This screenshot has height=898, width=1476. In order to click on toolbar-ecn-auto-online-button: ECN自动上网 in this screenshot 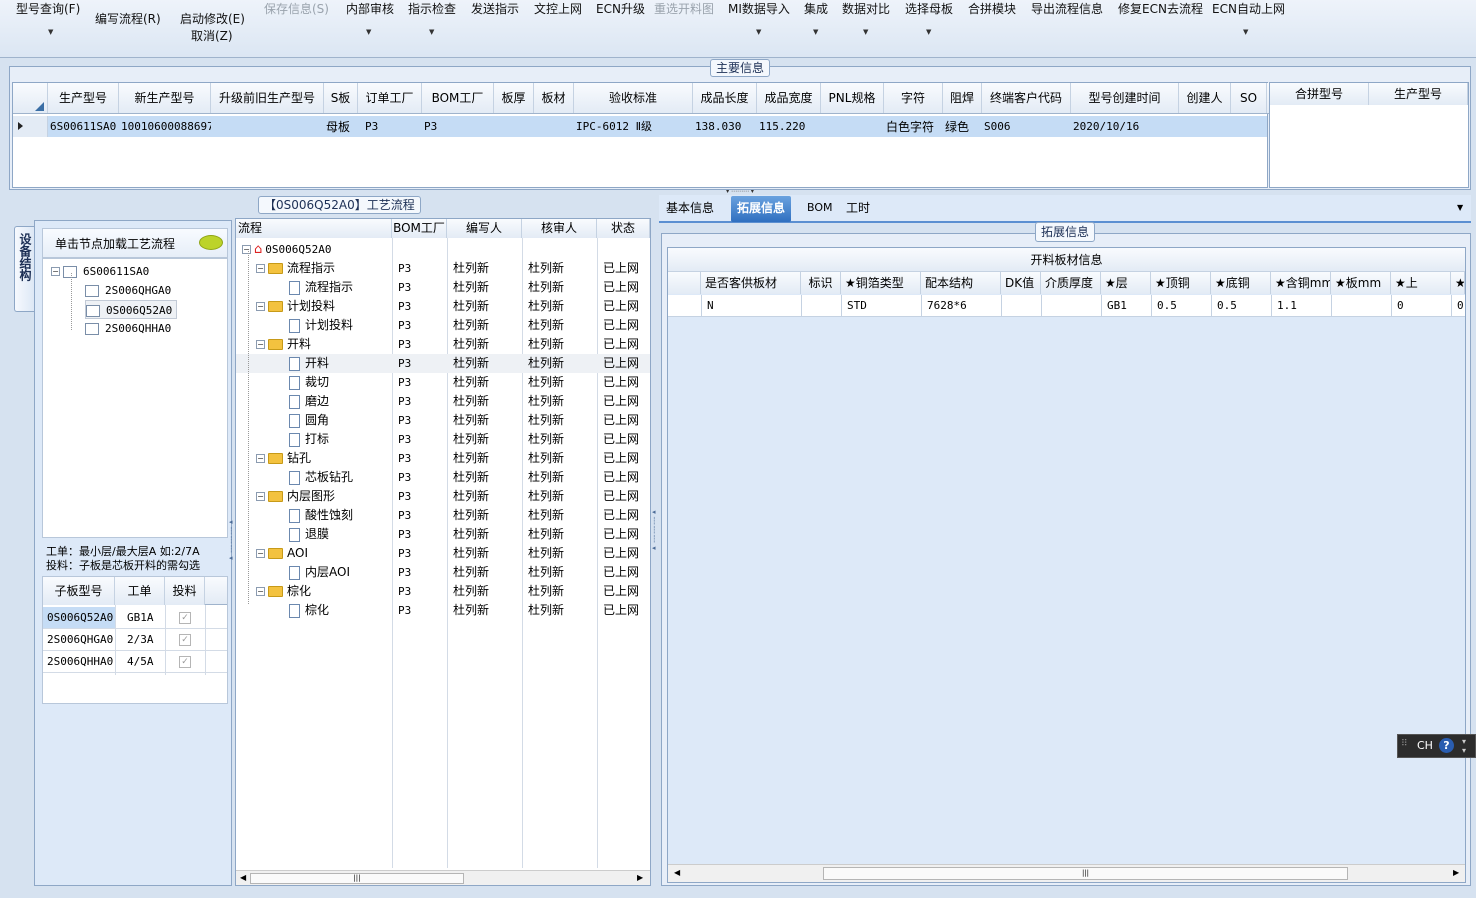, I will do `click(1248, 8)`.